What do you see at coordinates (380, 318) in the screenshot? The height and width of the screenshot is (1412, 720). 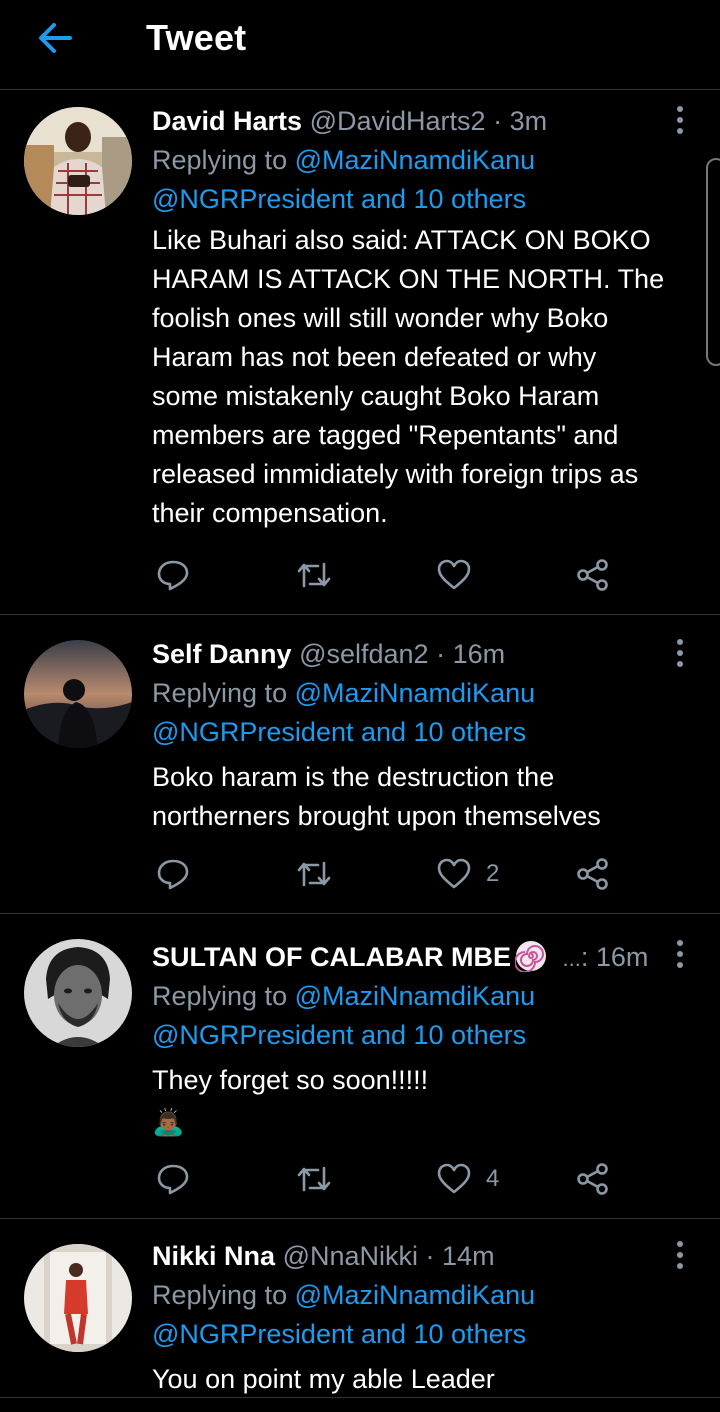 I see `tweet-text-line: foolish ones will still wonder why Boko` at bounding box center [380, 318].